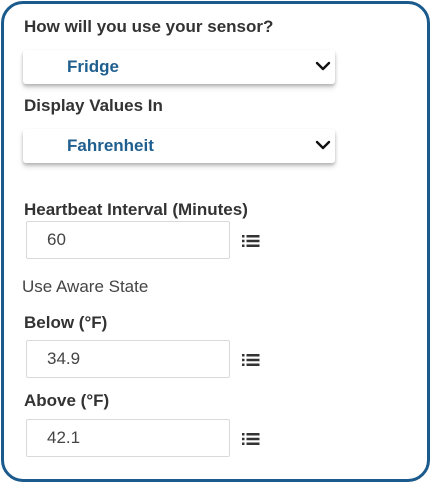  Describe the element at coordinates (179, 67) in the screenshot. I see `usage-select: Fridge` at that location.